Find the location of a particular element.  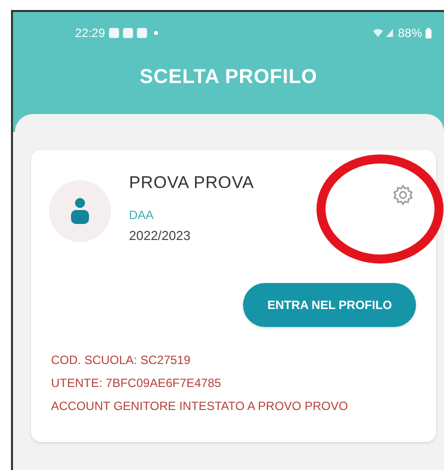

battery-percent: 88% is located at coordinates (410, 33).